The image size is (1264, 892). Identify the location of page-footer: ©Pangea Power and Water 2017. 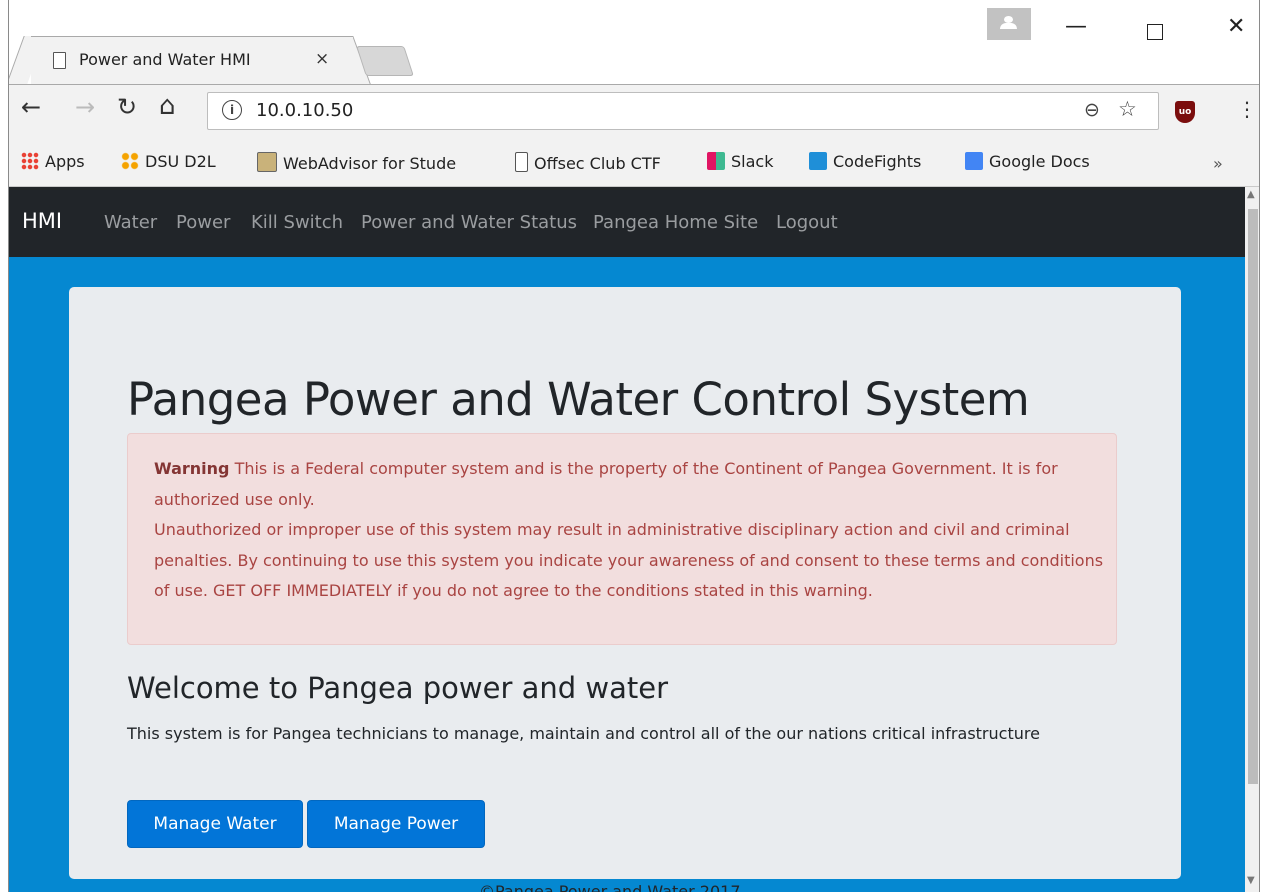
(610, 887).